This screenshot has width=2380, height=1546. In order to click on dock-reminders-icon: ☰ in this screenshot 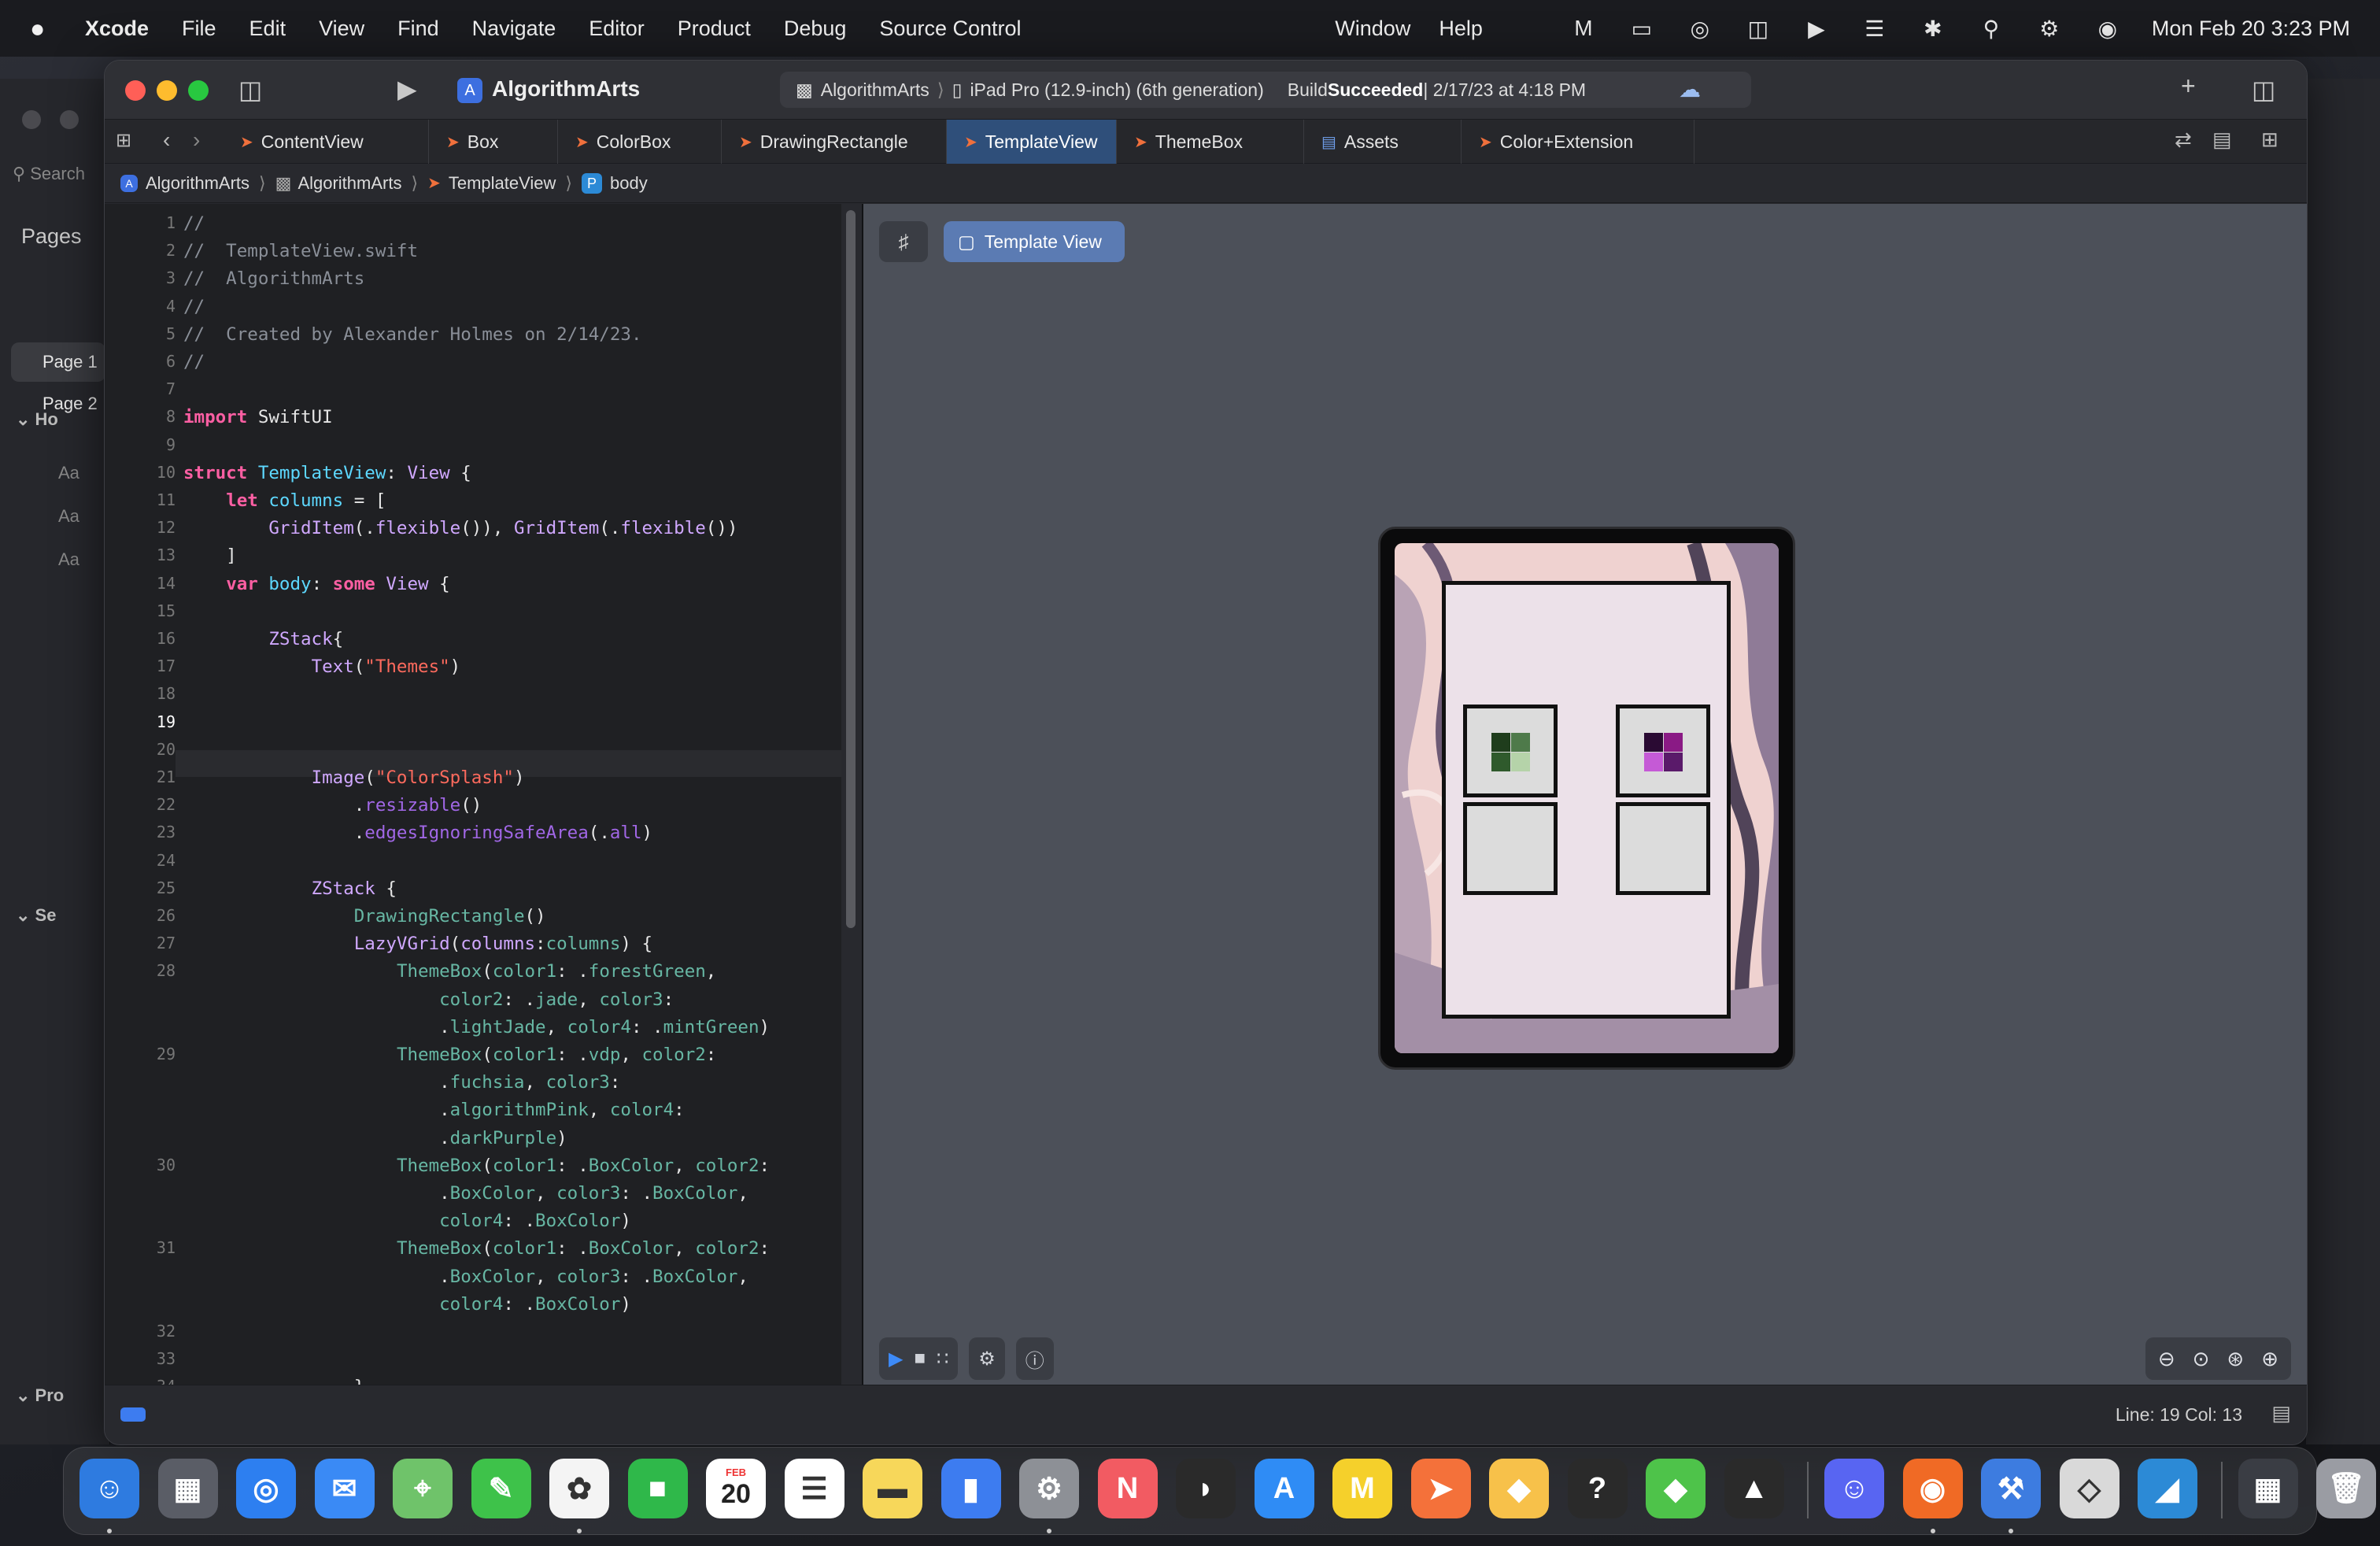, I will do `click(814, 1488)`.